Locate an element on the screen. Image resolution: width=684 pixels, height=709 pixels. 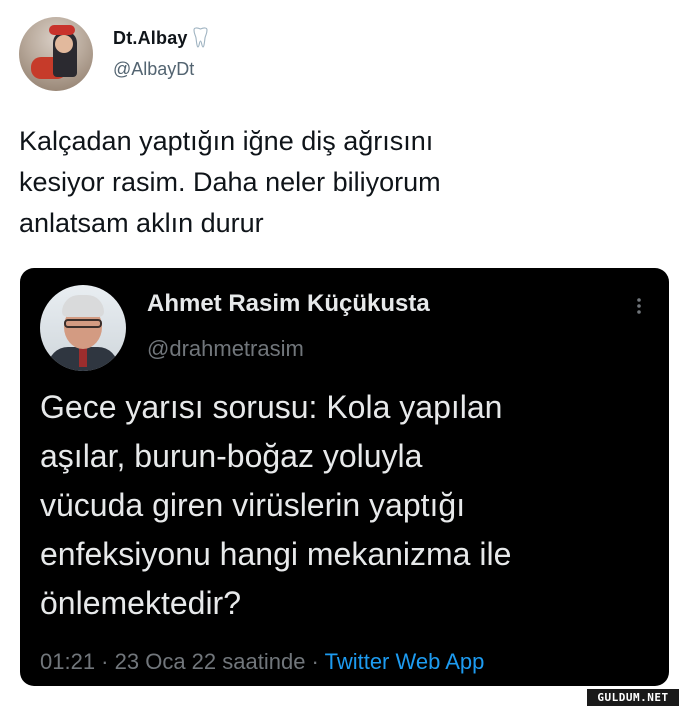
author-avatar is located at coordinates (56, 54).